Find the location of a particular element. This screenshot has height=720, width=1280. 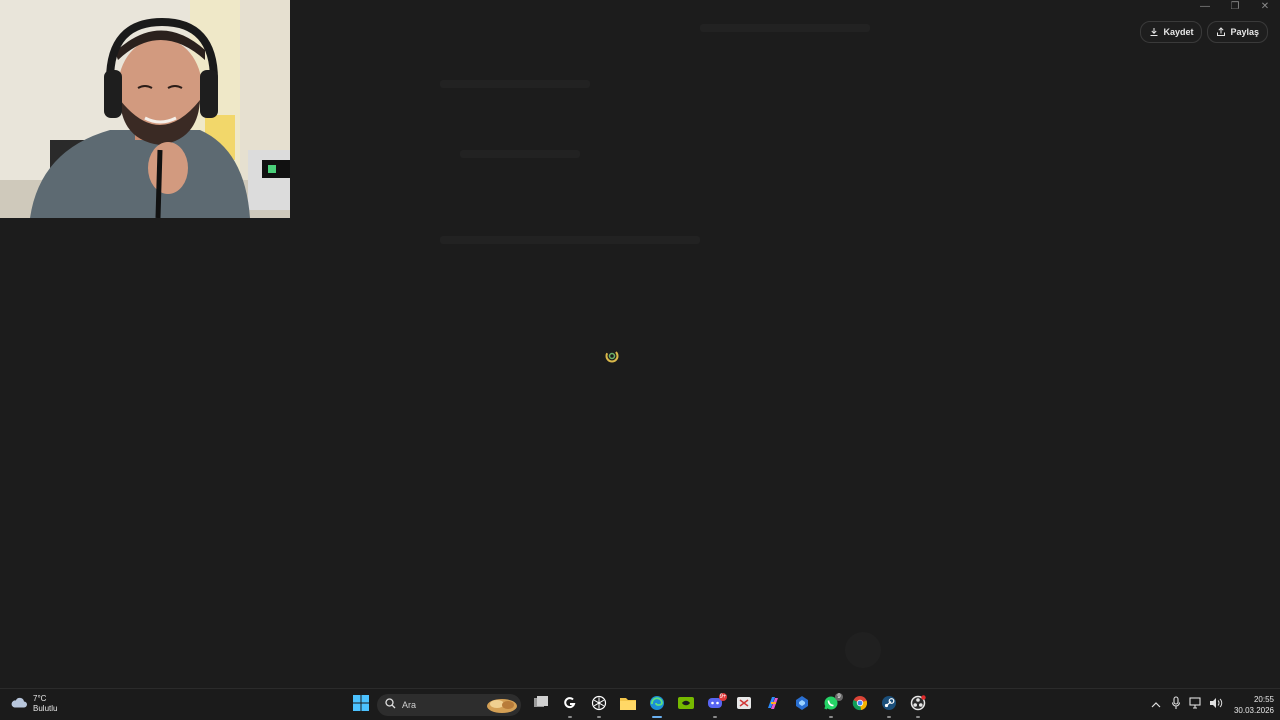

app-steam is located at coordinates (889, 705).